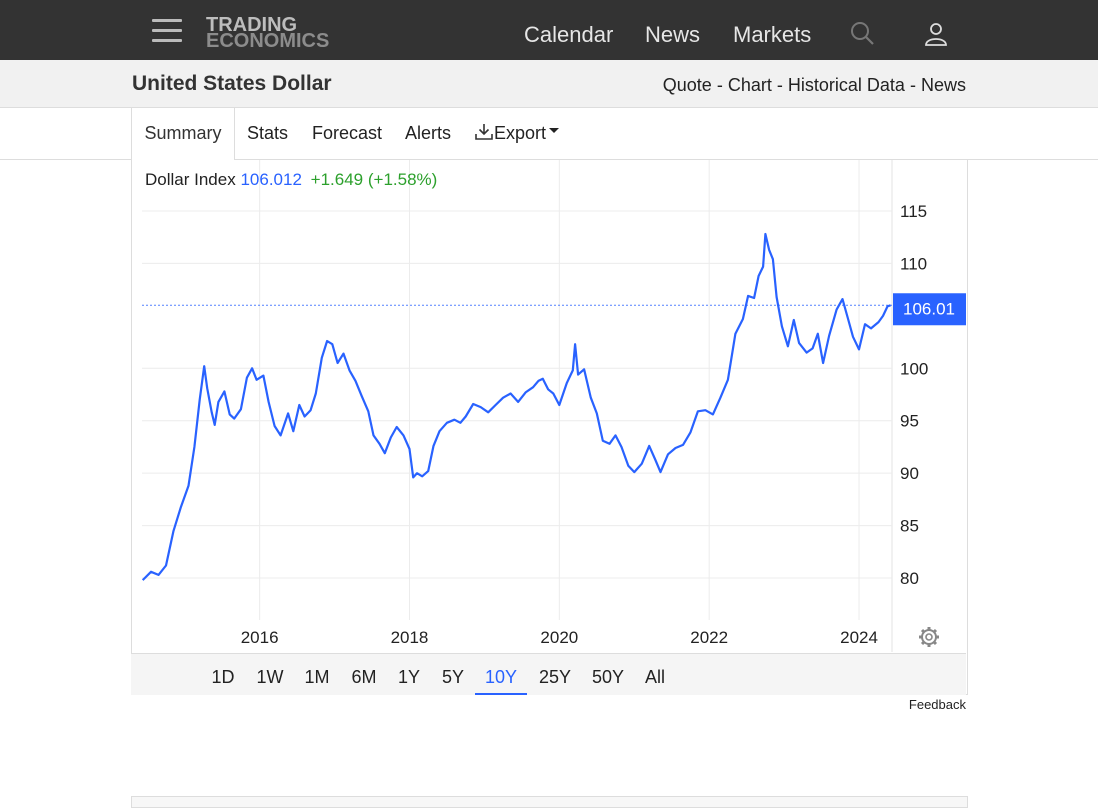  Describe the element at coordinates (608, 674) in the screenshot. I see `range-50y: 50Y` at that location.